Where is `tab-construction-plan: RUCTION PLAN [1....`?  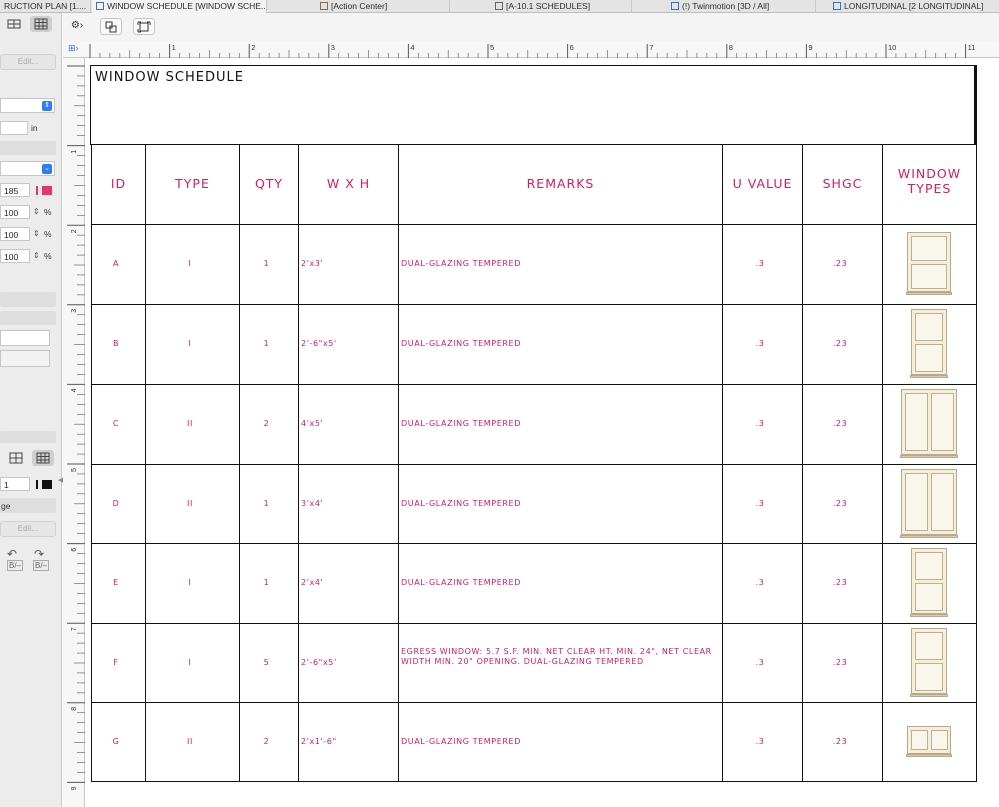
tab-construction-plan: RUCTION PLAN [1.... is located at coordinates (45, 6).